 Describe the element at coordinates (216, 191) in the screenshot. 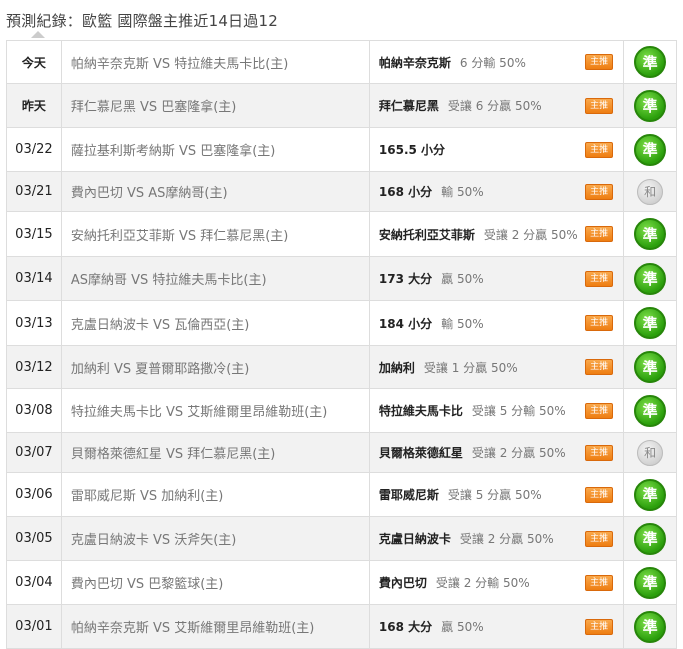

I see `row-match: 費內巴切 VS AS摩納哥(主)` at that location.